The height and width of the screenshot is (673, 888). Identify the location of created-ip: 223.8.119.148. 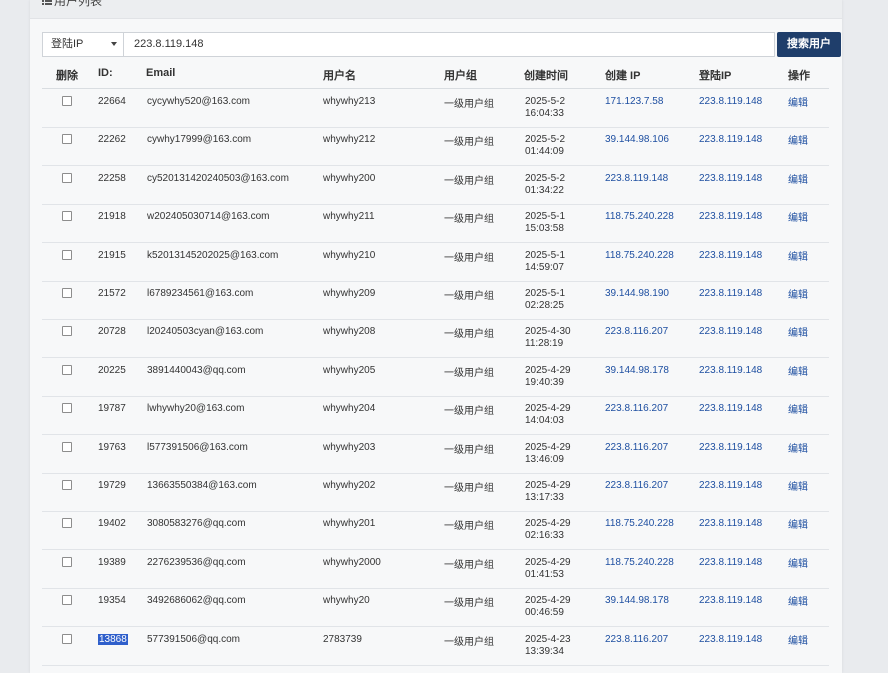
(637, 178).